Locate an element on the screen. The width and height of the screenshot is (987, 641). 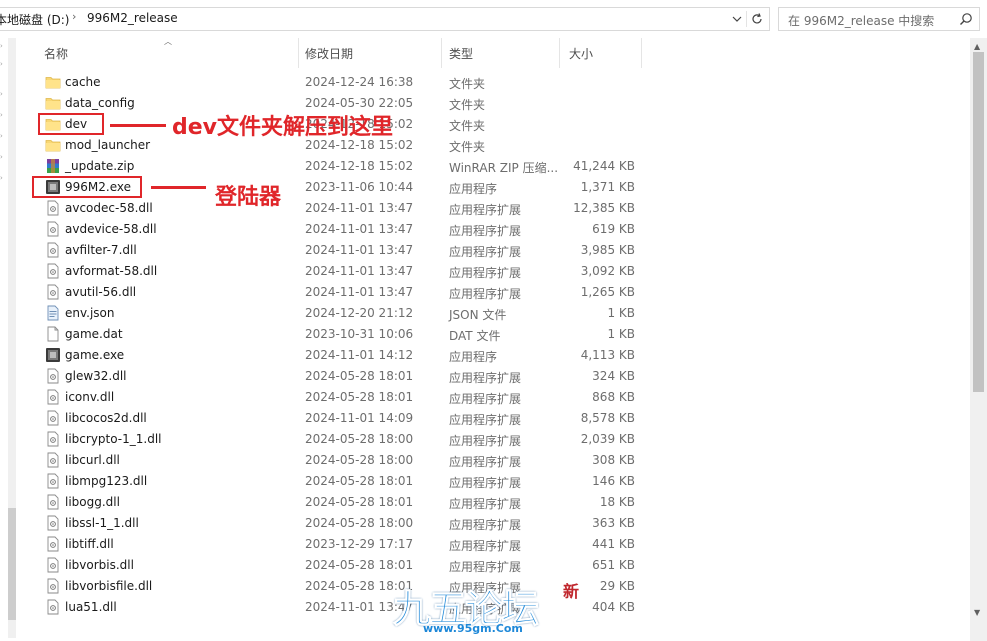
file-row: data_config 2024-05-30 22:05 文件夹 is located at coordinates (485, 103).